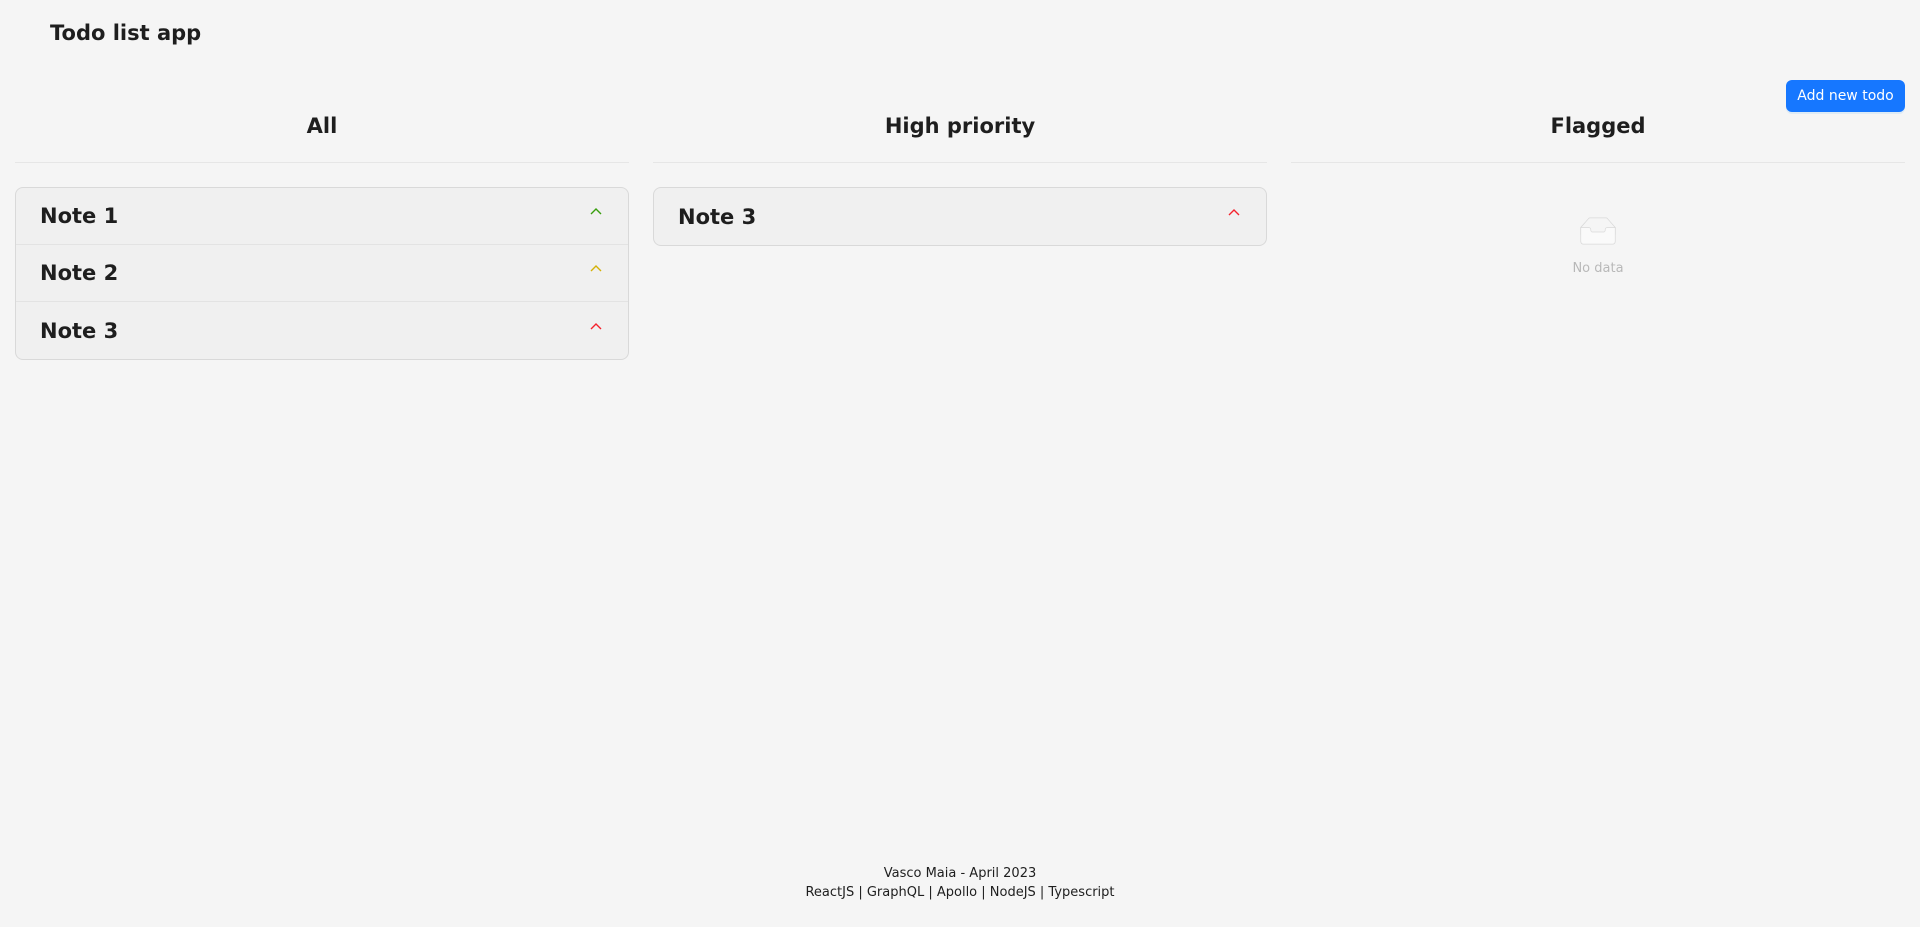 The width and height of the screenshot is (1920, 927). Describe the element at coordinates (79, 273) in the screenshot. I see `todo-item-label: Note 2` at that location.